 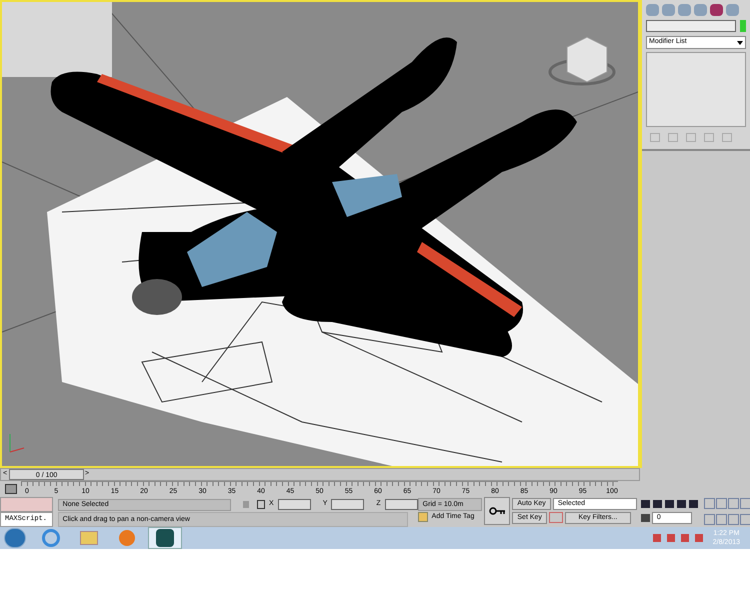 I want to click on key-icon, so click(x=497, y=511).